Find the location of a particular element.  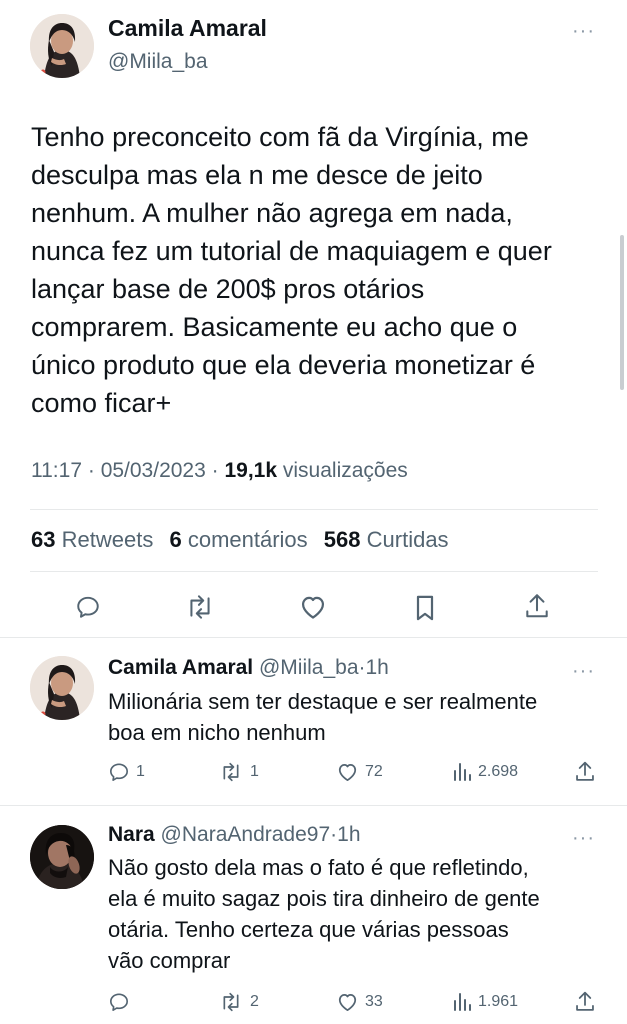

like-count: 33 is located at coordinates (374, 1001).